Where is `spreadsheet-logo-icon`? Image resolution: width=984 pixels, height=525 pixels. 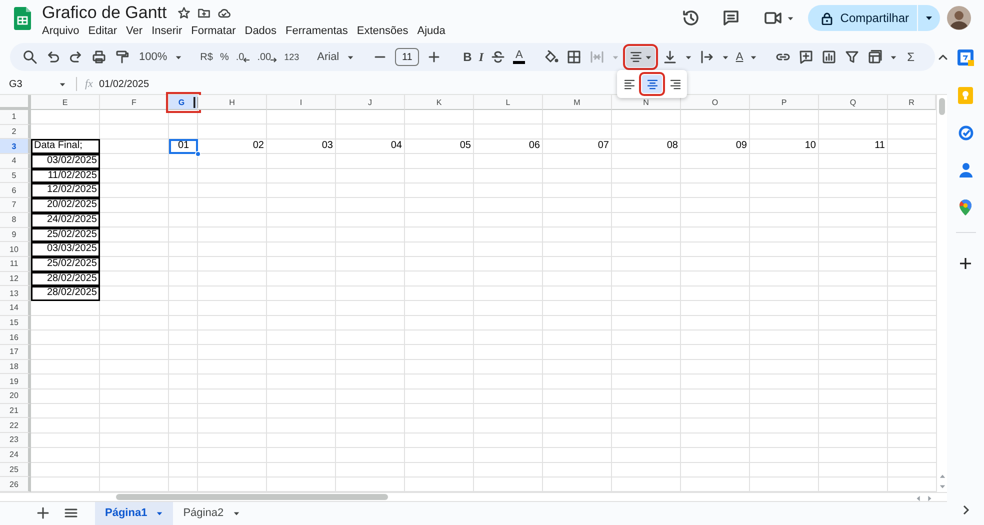 spreadsheet-logo-icon is located at coordinates (22, 18).